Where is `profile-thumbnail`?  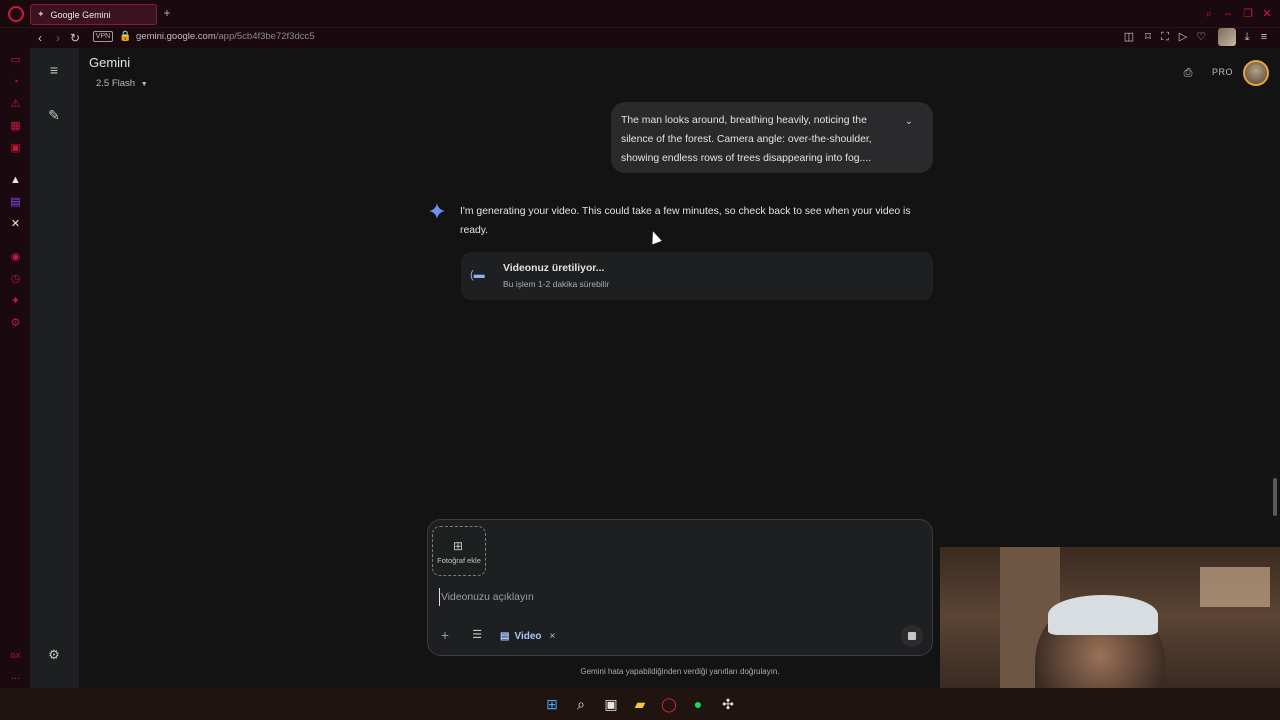
profile-thumbnail is located at coordinates (1227, 37).